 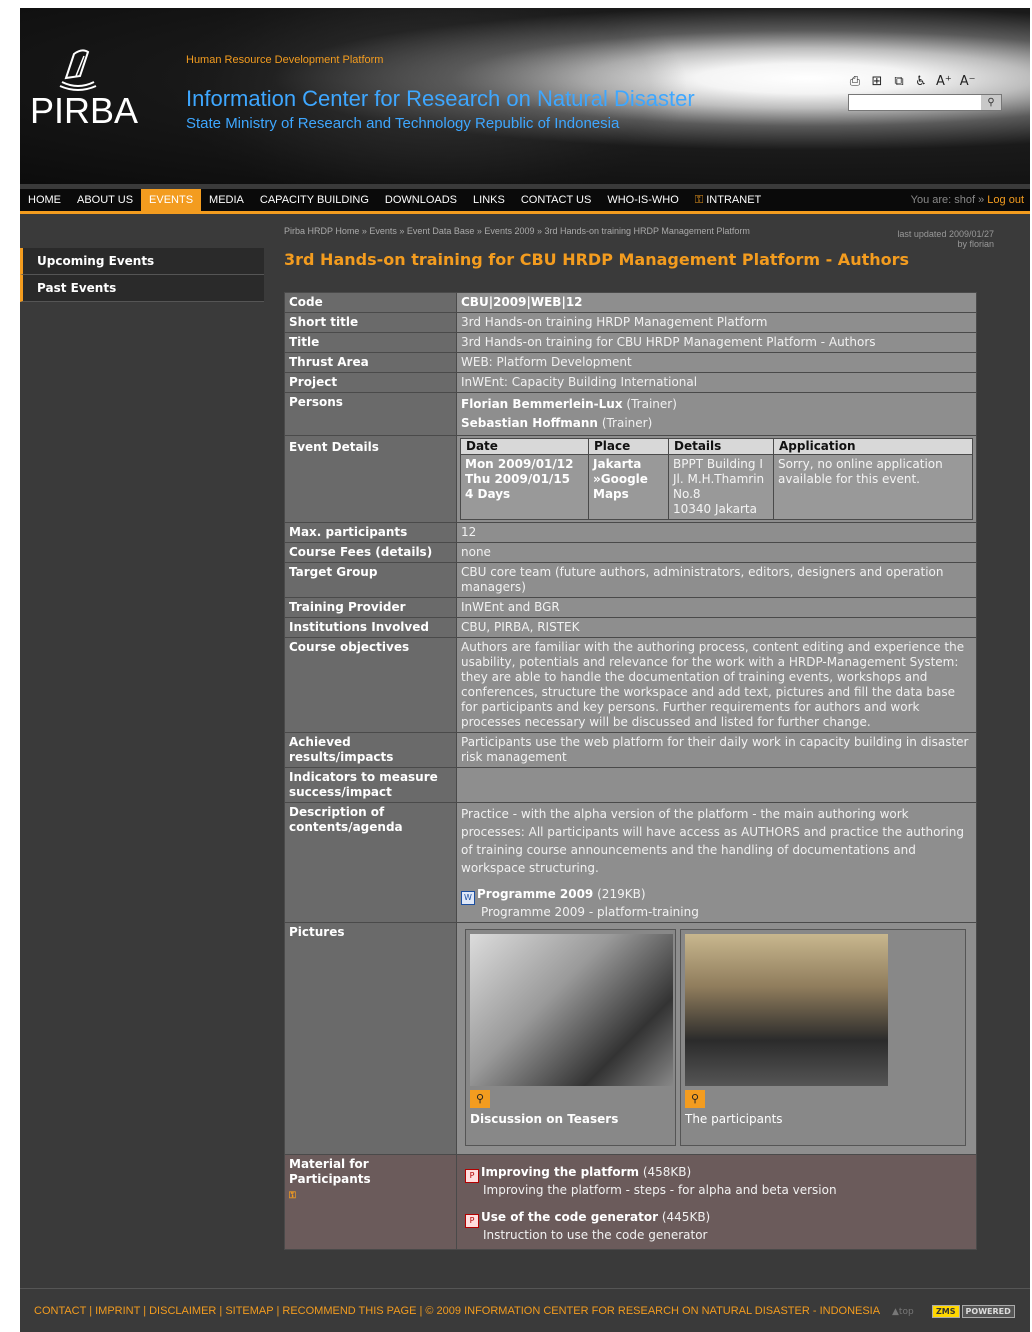 I want to click on print-icon: ⎙, so click(x=855, y=81).